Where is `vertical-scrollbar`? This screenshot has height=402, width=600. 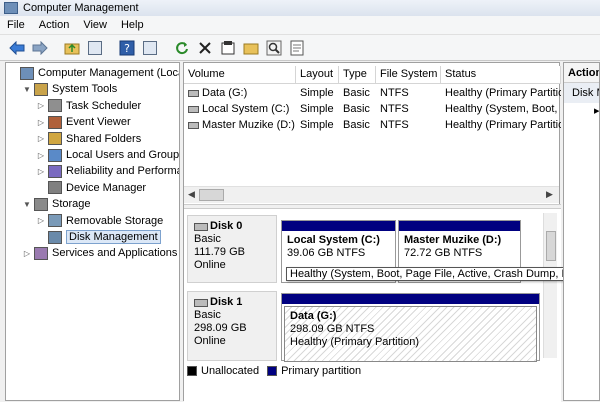 vertical-scrollbar is located at coordinates (550, 285).